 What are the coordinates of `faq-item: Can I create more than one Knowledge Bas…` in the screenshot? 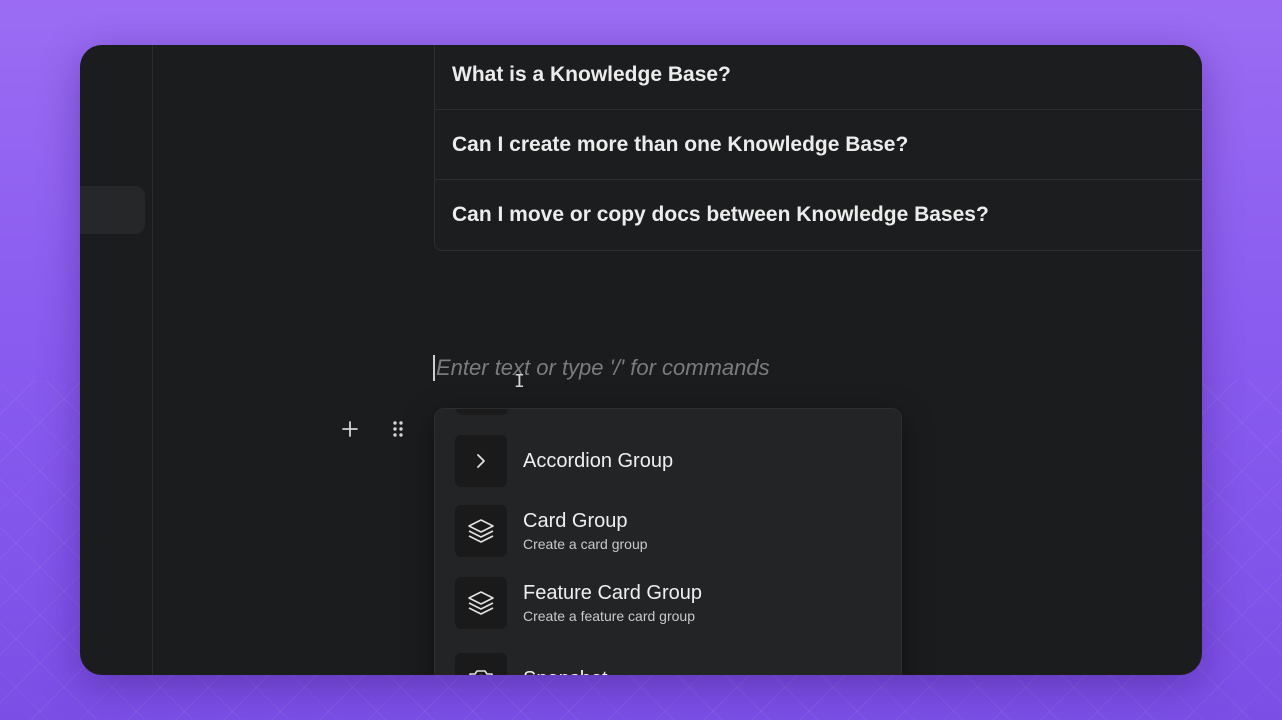 It's located at (818, 145).